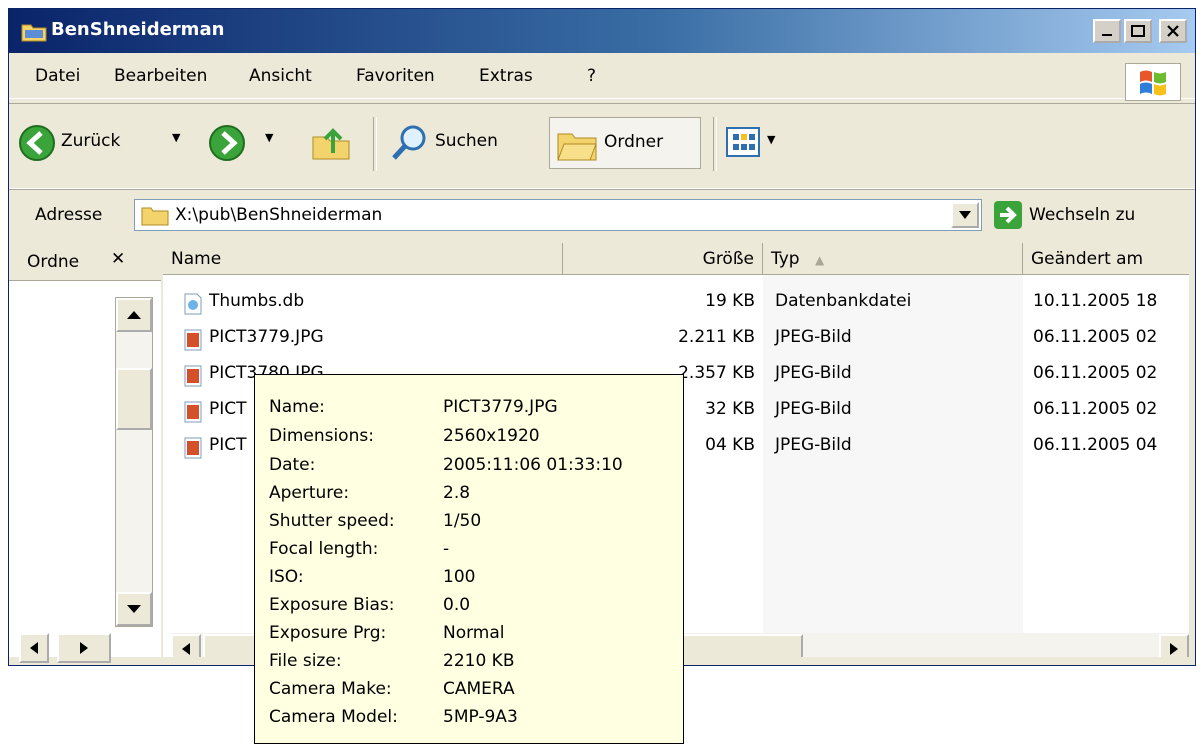  Describe the element at coordinates (577, 147) in the screenshot. I see `folders-icon` at that location.